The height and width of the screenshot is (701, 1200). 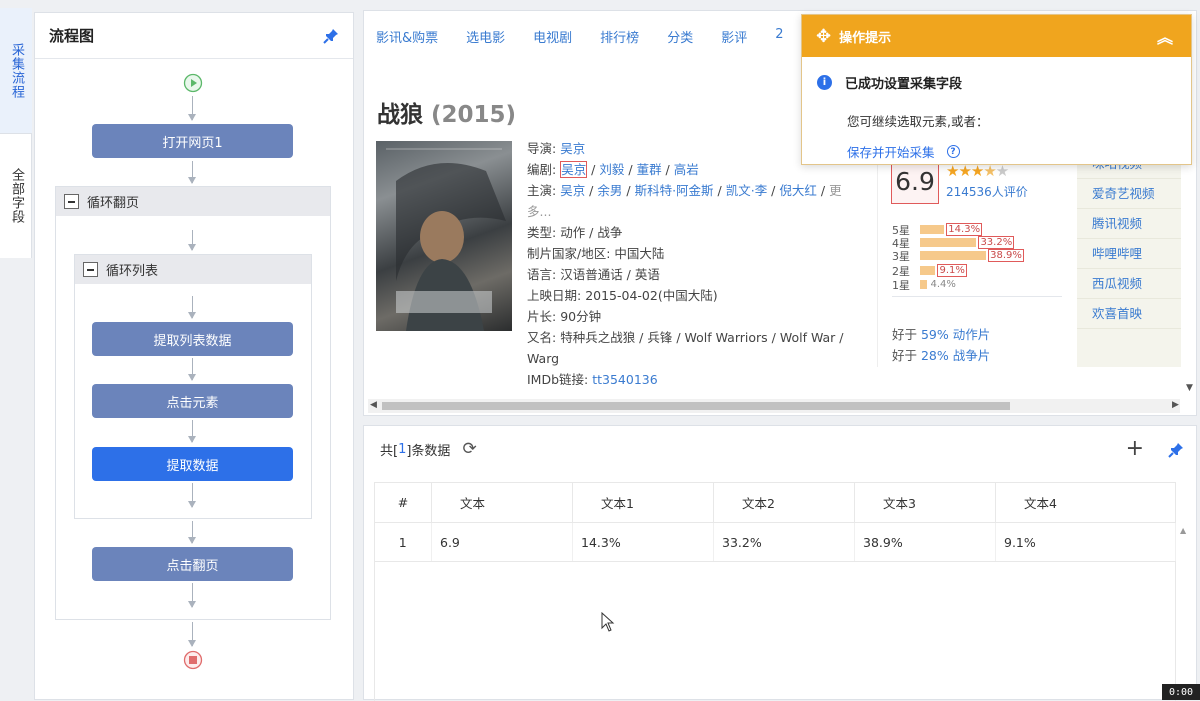 I want to click on writer-link: 高岩, so click(x=686, y=169).